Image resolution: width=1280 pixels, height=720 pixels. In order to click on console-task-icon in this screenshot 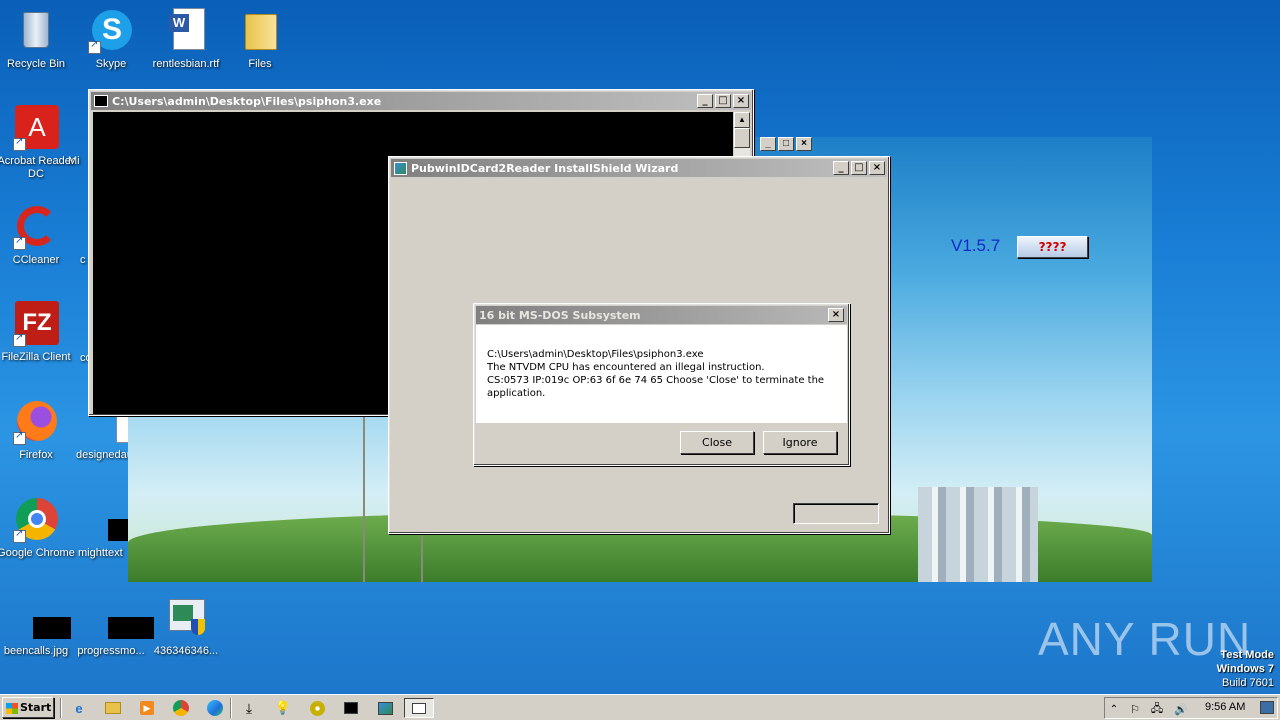, I will do `click(351, 708)`.